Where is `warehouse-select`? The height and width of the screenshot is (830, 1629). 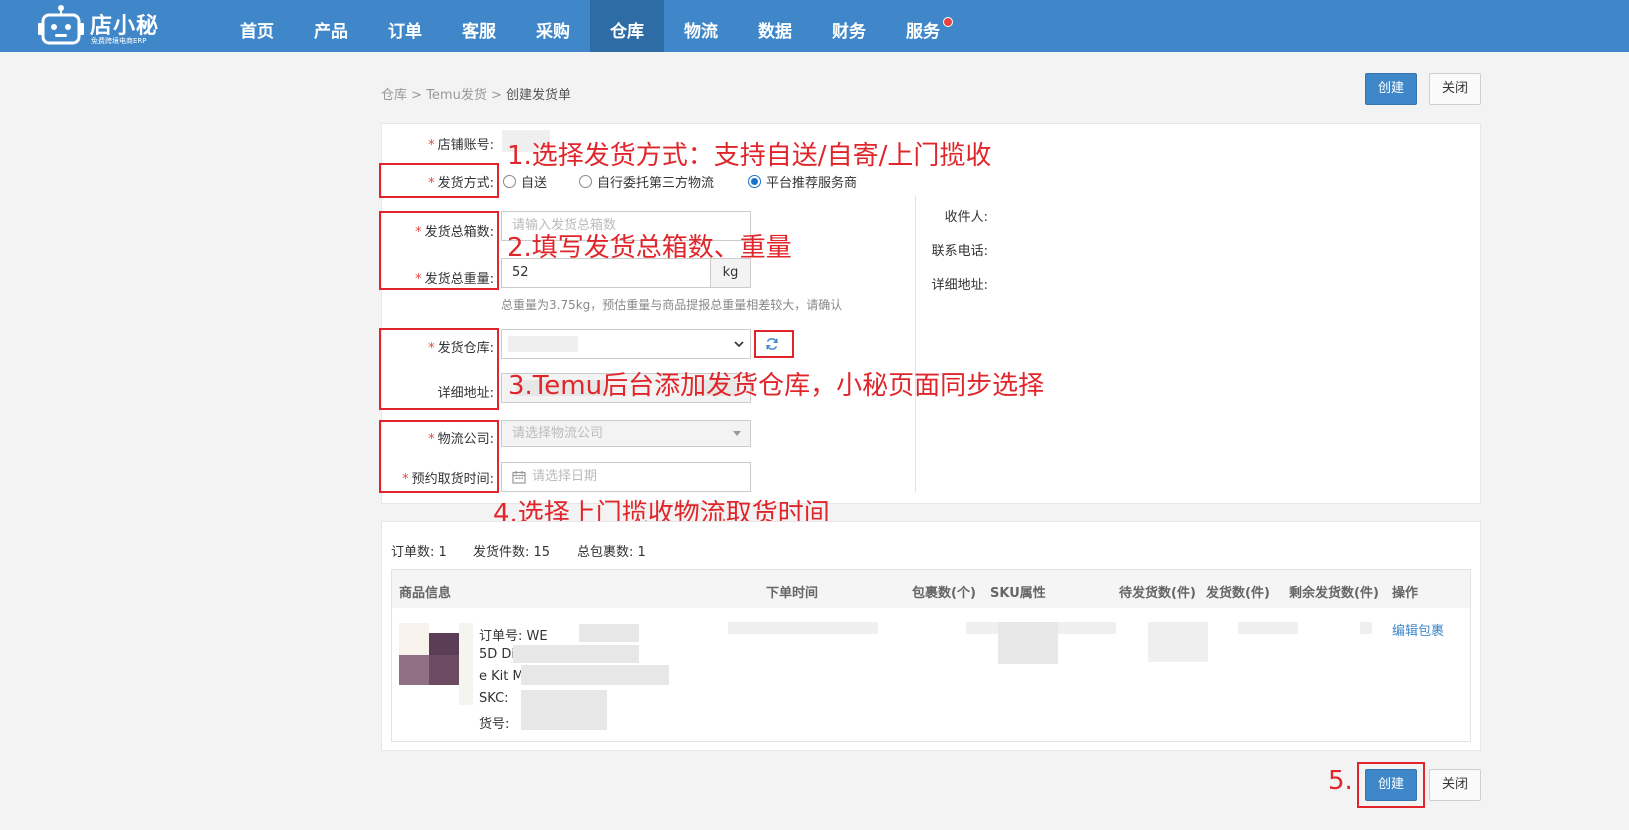 warehouse-select is located at coordinates (626, 344).